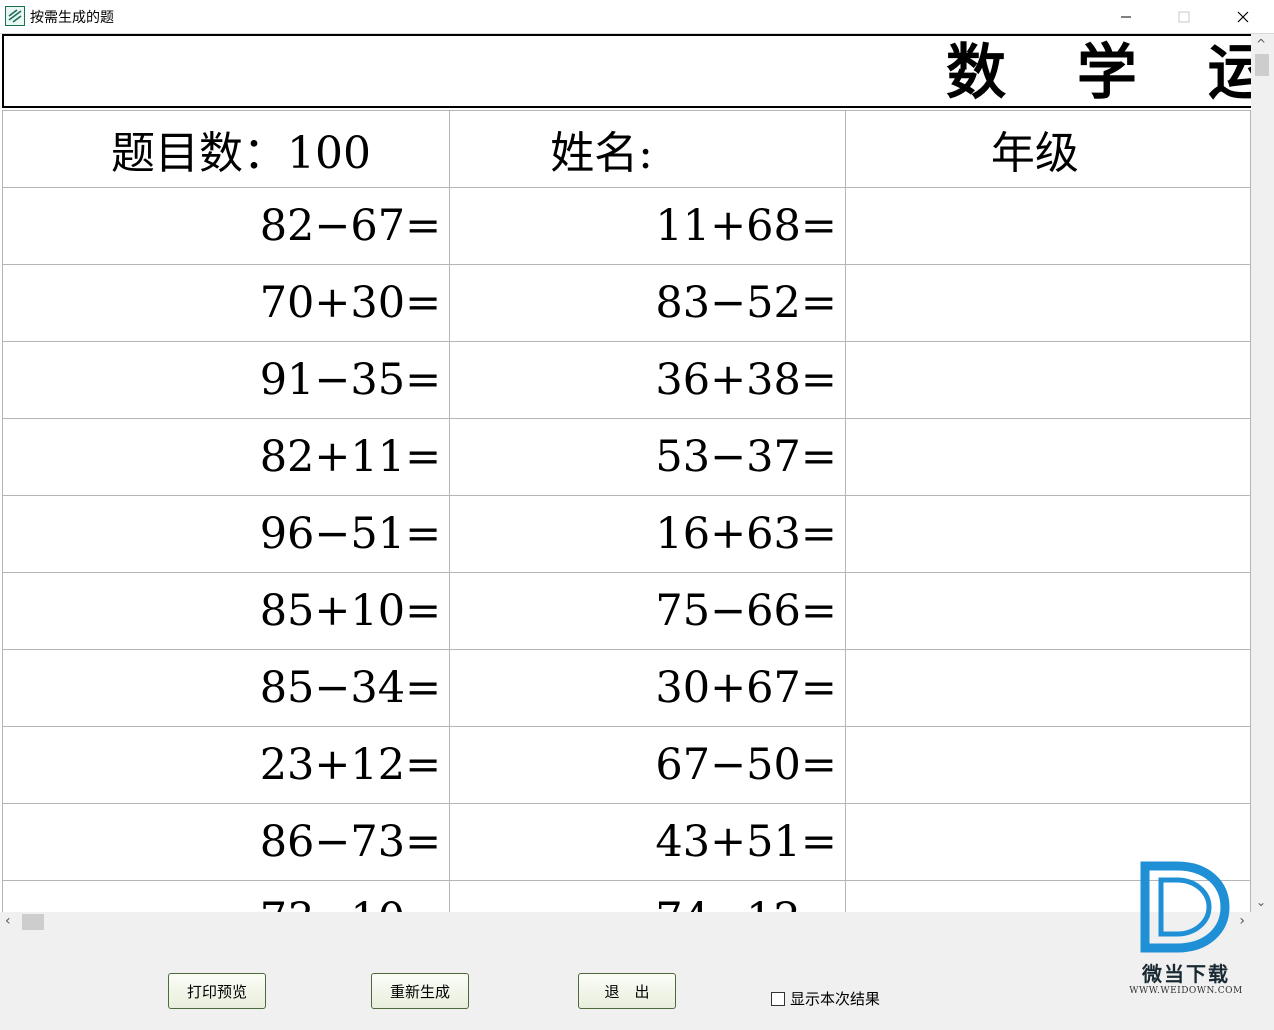 This screenshot has height=1030, width=1274. What do you see at coordinates (226, 611) in the screenshot?
I see `problem-cell: 85+10=` at bounding box center [226, 611].